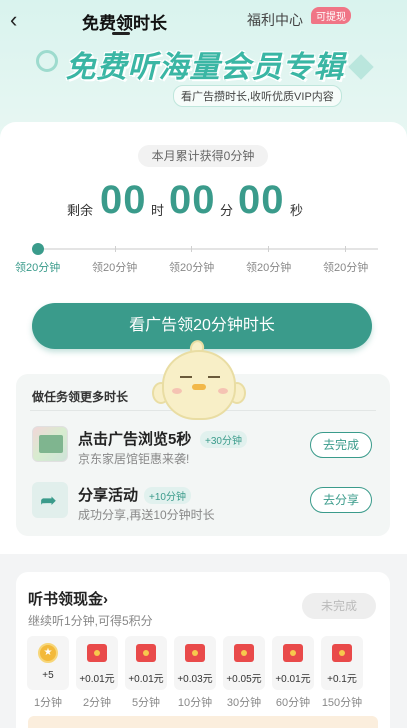  What do you see at coordinates (195, 663) in the screenshot?
I see `reward-item: +0.03元` at bounding box center [195, 663].